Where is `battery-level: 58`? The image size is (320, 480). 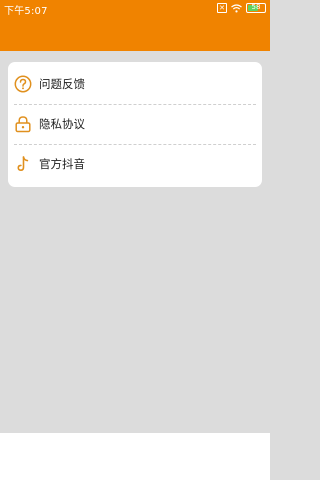 battery-level: 58 is located at coordinates (256, 7).